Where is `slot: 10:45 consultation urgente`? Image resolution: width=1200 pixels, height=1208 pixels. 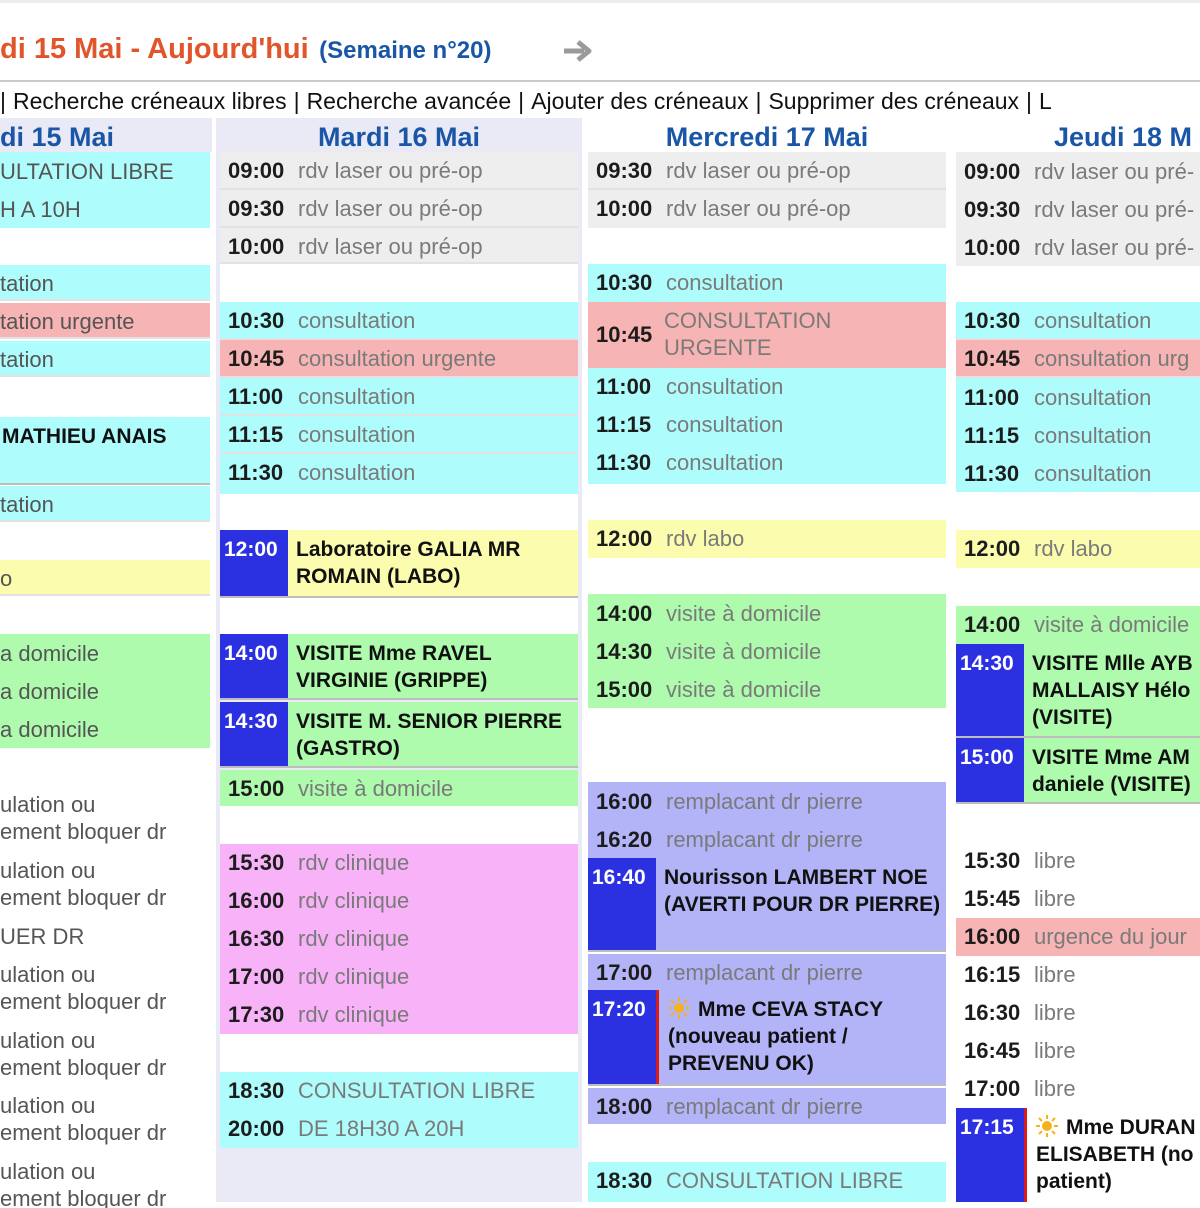 slot: 10:45 consultation urgente is located at coordinates (399, 359).